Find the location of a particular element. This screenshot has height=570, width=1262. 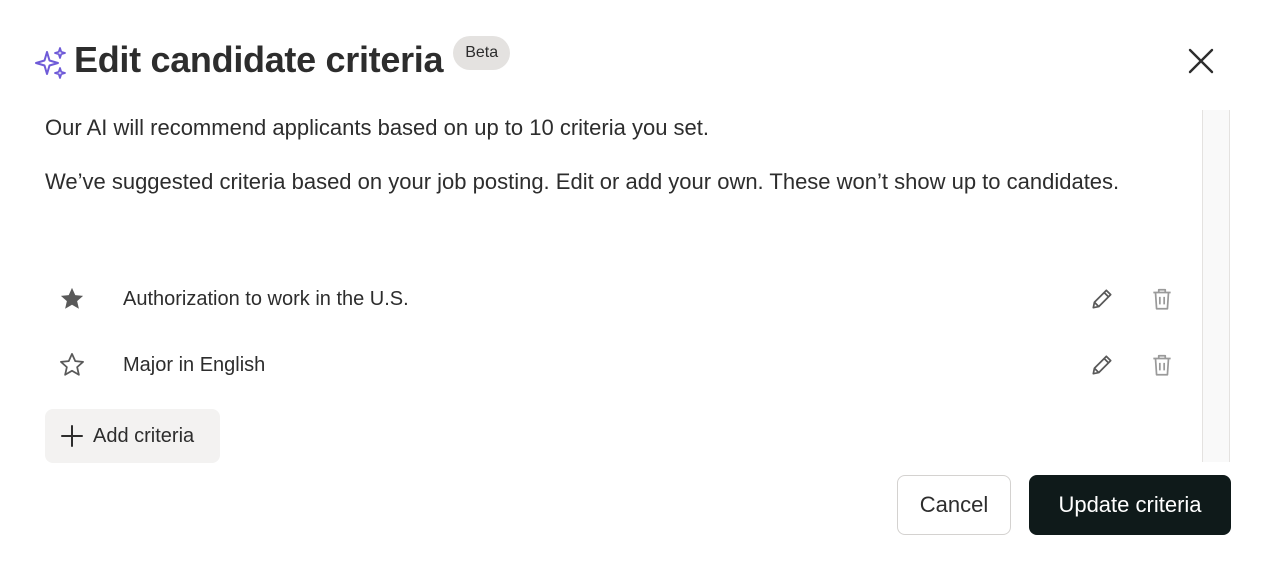

close-icon is located at coordinates (1201, 61).